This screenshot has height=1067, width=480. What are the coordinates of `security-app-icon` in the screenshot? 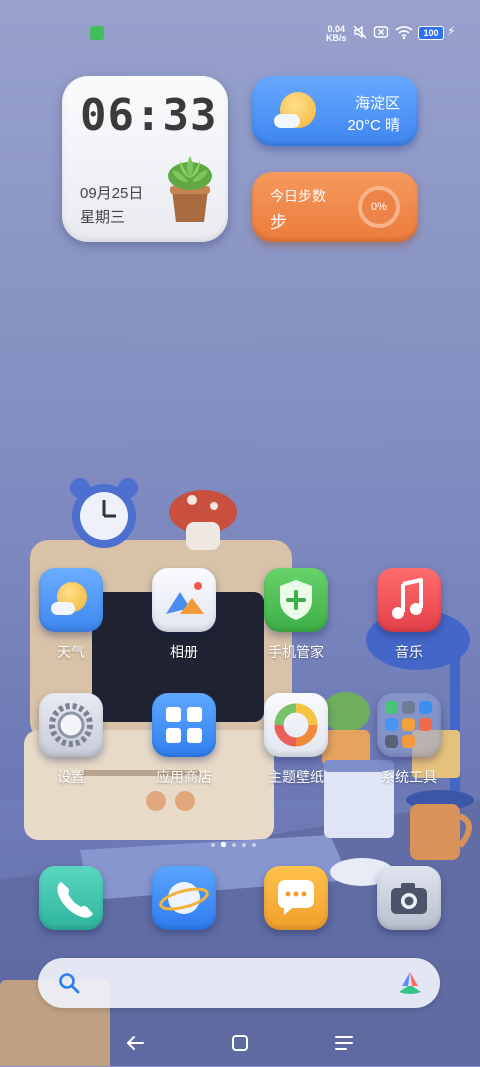 It's located at (296, 600).